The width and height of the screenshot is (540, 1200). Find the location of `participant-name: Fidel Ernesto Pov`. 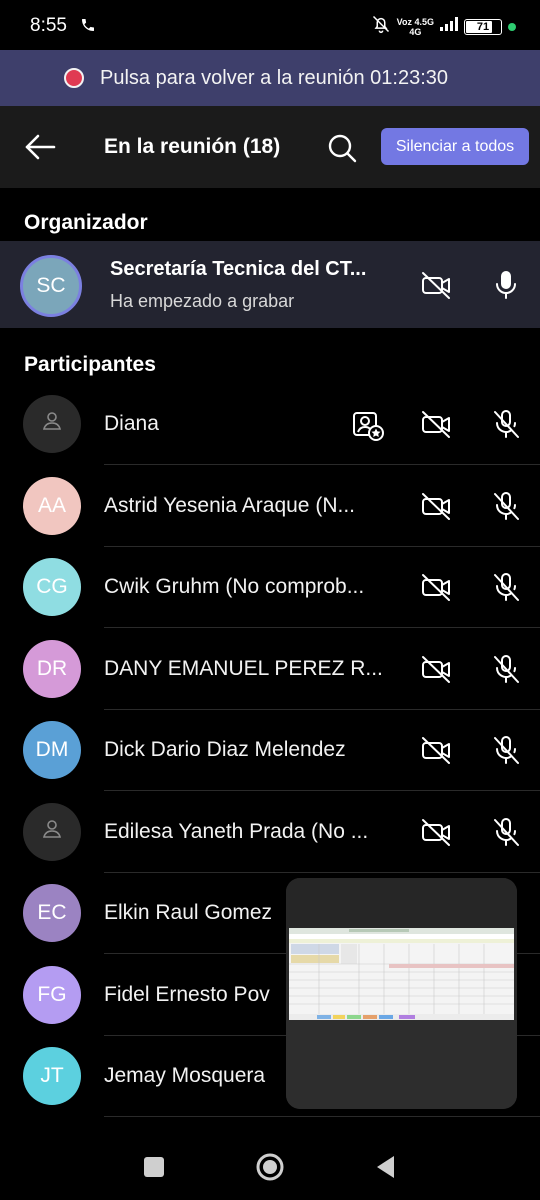

participant-name: Fidel Ernesto Pov is located at coordinates (187, 994).